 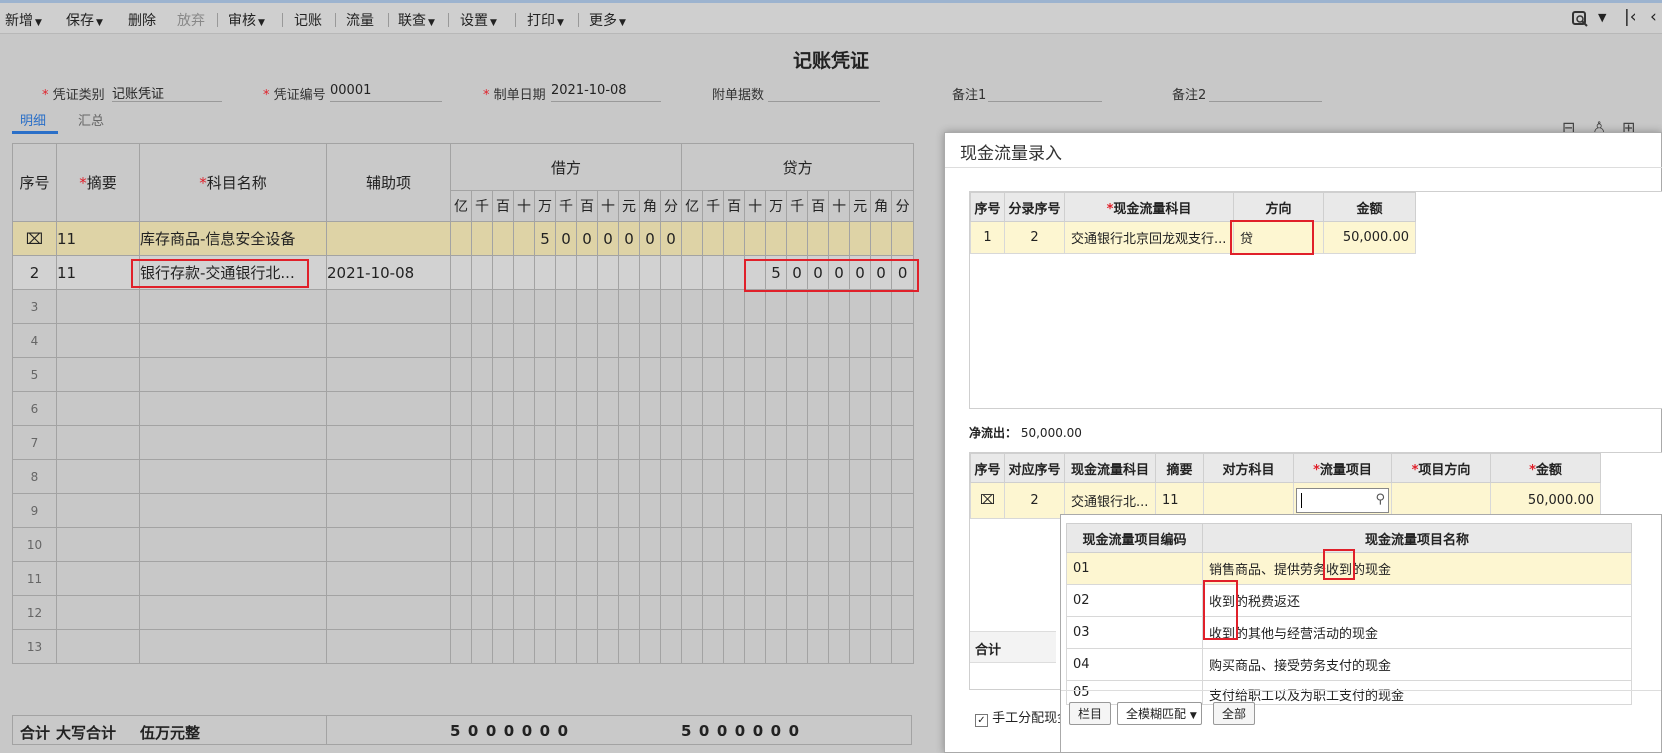 What do you see at coordinates (246, 20) in the screenshot?
I see `audit-menu: 审核 ▼` at bounding box center [246, 20].